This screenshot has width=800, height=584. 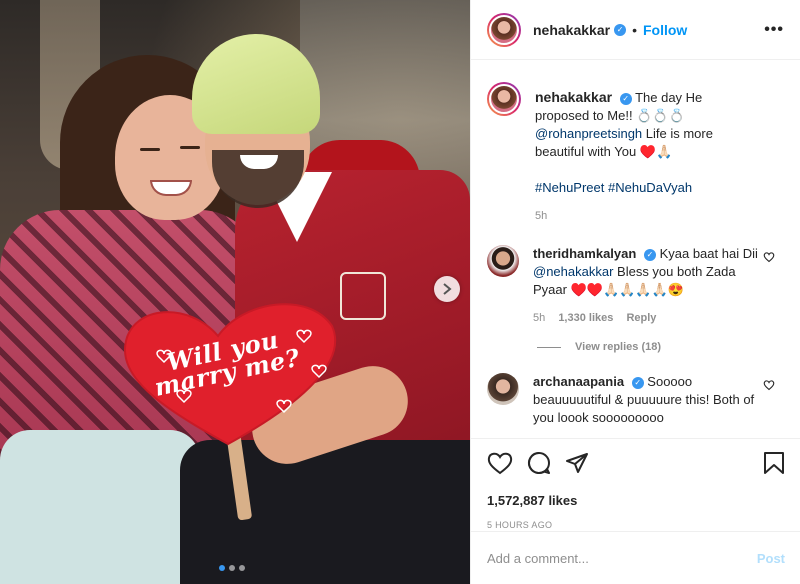 I want to click on author-username: nehakakkar, so click(x=571, y=30).